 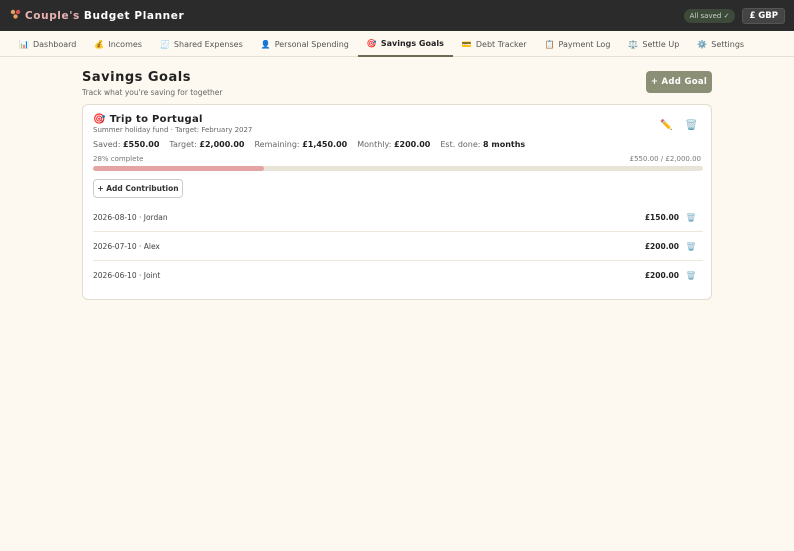 What do you see at coordinates (412, 144) in the screenshot?
I see `stat-value: £200.00` at bounding box center [412, 144].